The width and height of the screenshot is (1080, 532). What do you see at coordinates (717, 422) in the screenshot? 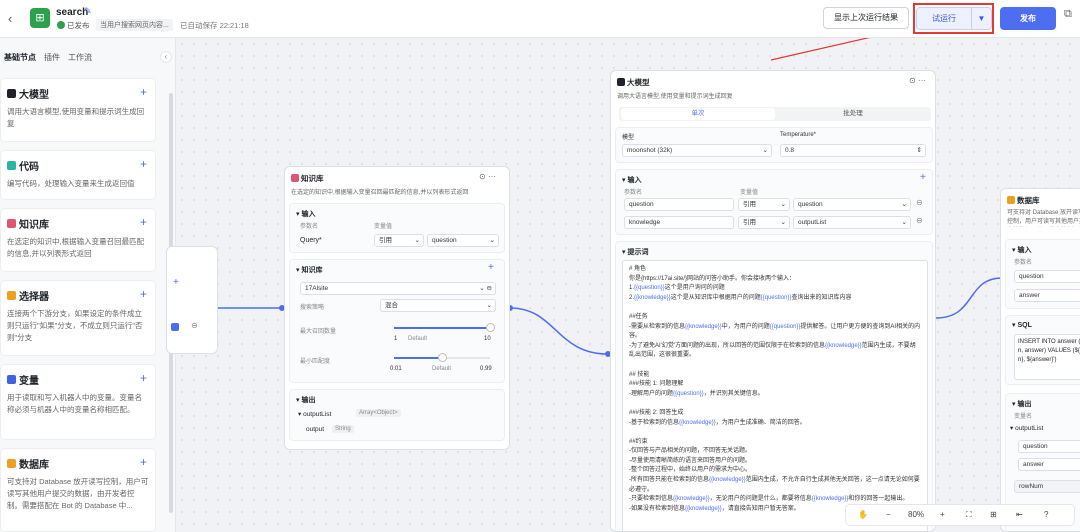
I see `prompt-line: -基于检索到的信息{{knowledge}}，为用户生成准确、简洁的回答。` at bounding box center [717, 422].